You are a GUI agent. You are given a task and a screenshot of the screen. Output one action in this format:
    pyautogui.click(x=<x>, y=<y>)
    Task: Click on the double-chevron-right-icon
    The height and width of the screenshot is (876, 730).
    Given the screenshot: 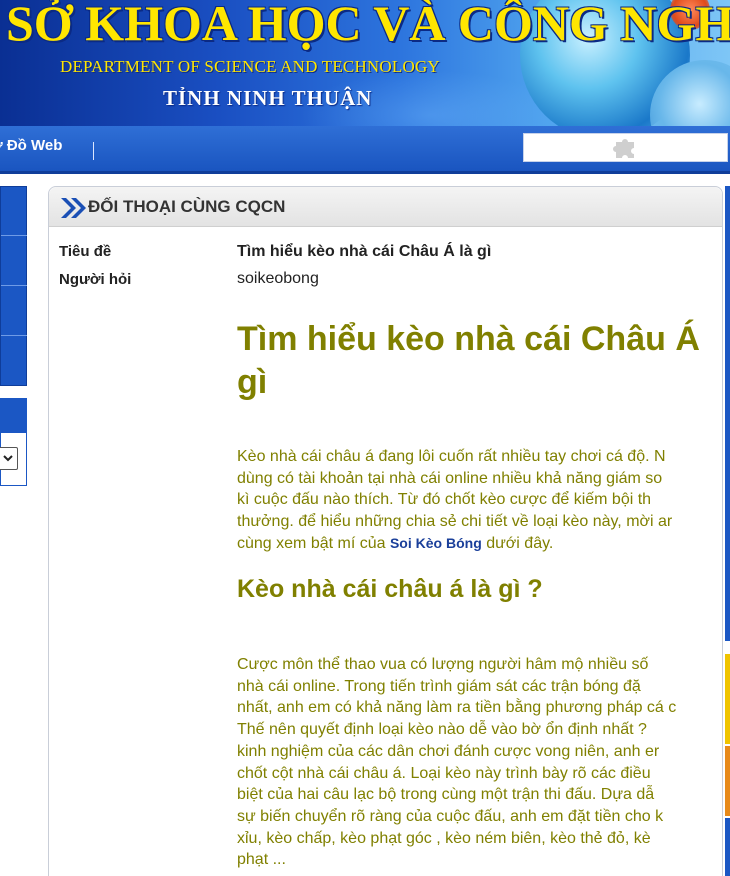 What is the action you would take?
    pyautogui.click(x=73, y=208)
    